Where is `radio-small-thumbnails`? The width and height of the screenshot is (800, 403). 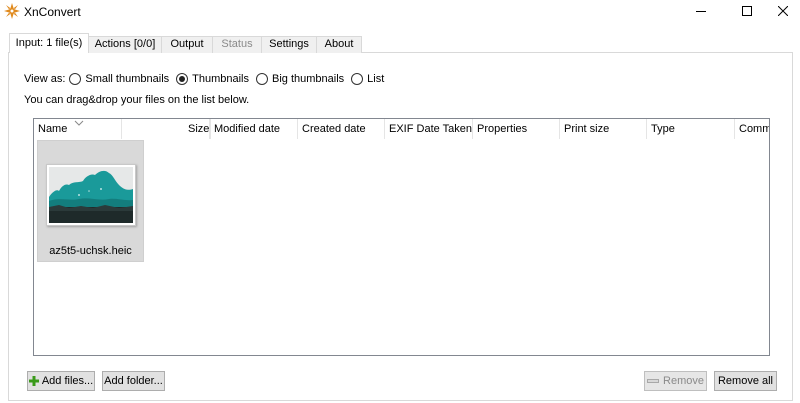 radio-small-thumbnails is located at coordinates (75, 79).